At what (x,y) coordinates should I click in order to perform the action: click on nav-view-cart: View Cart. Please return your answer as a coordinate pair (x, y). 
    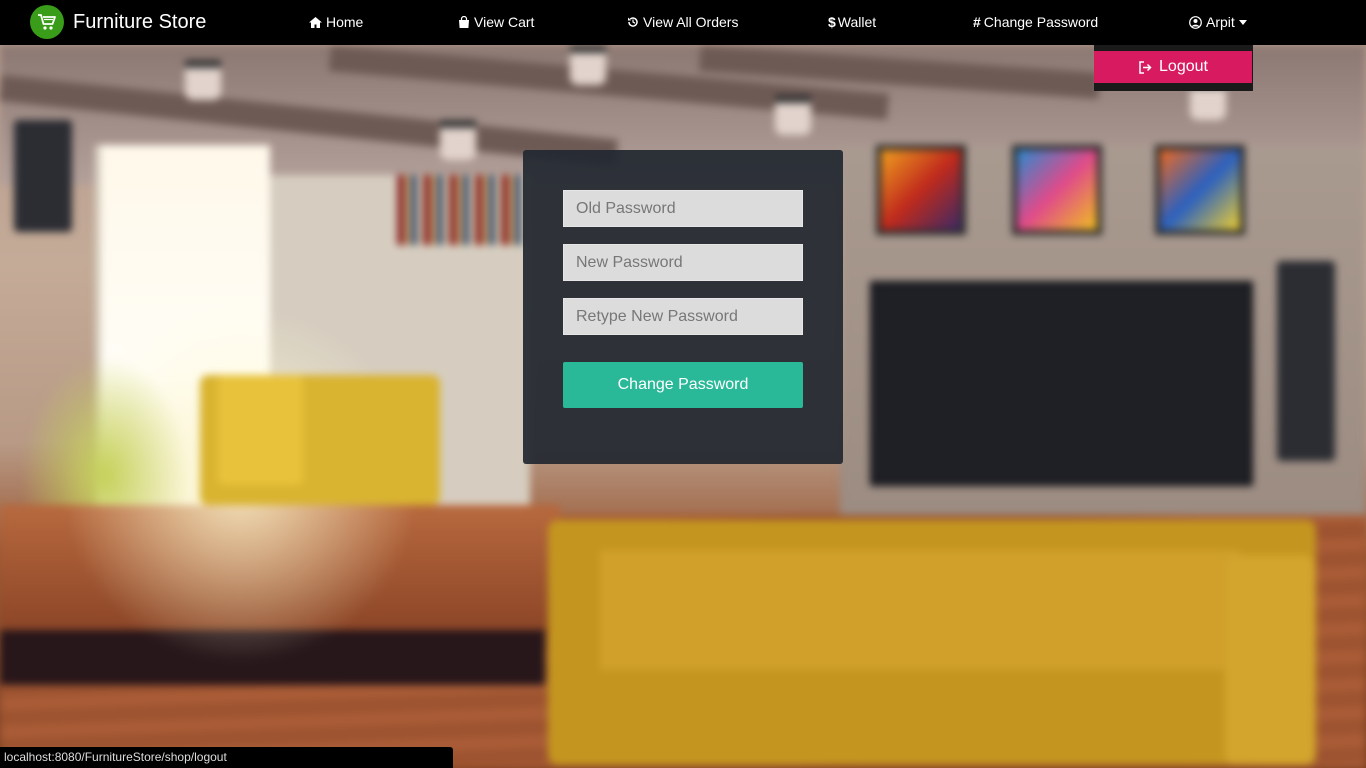
    Looking at the image, I should click on (496, 22).